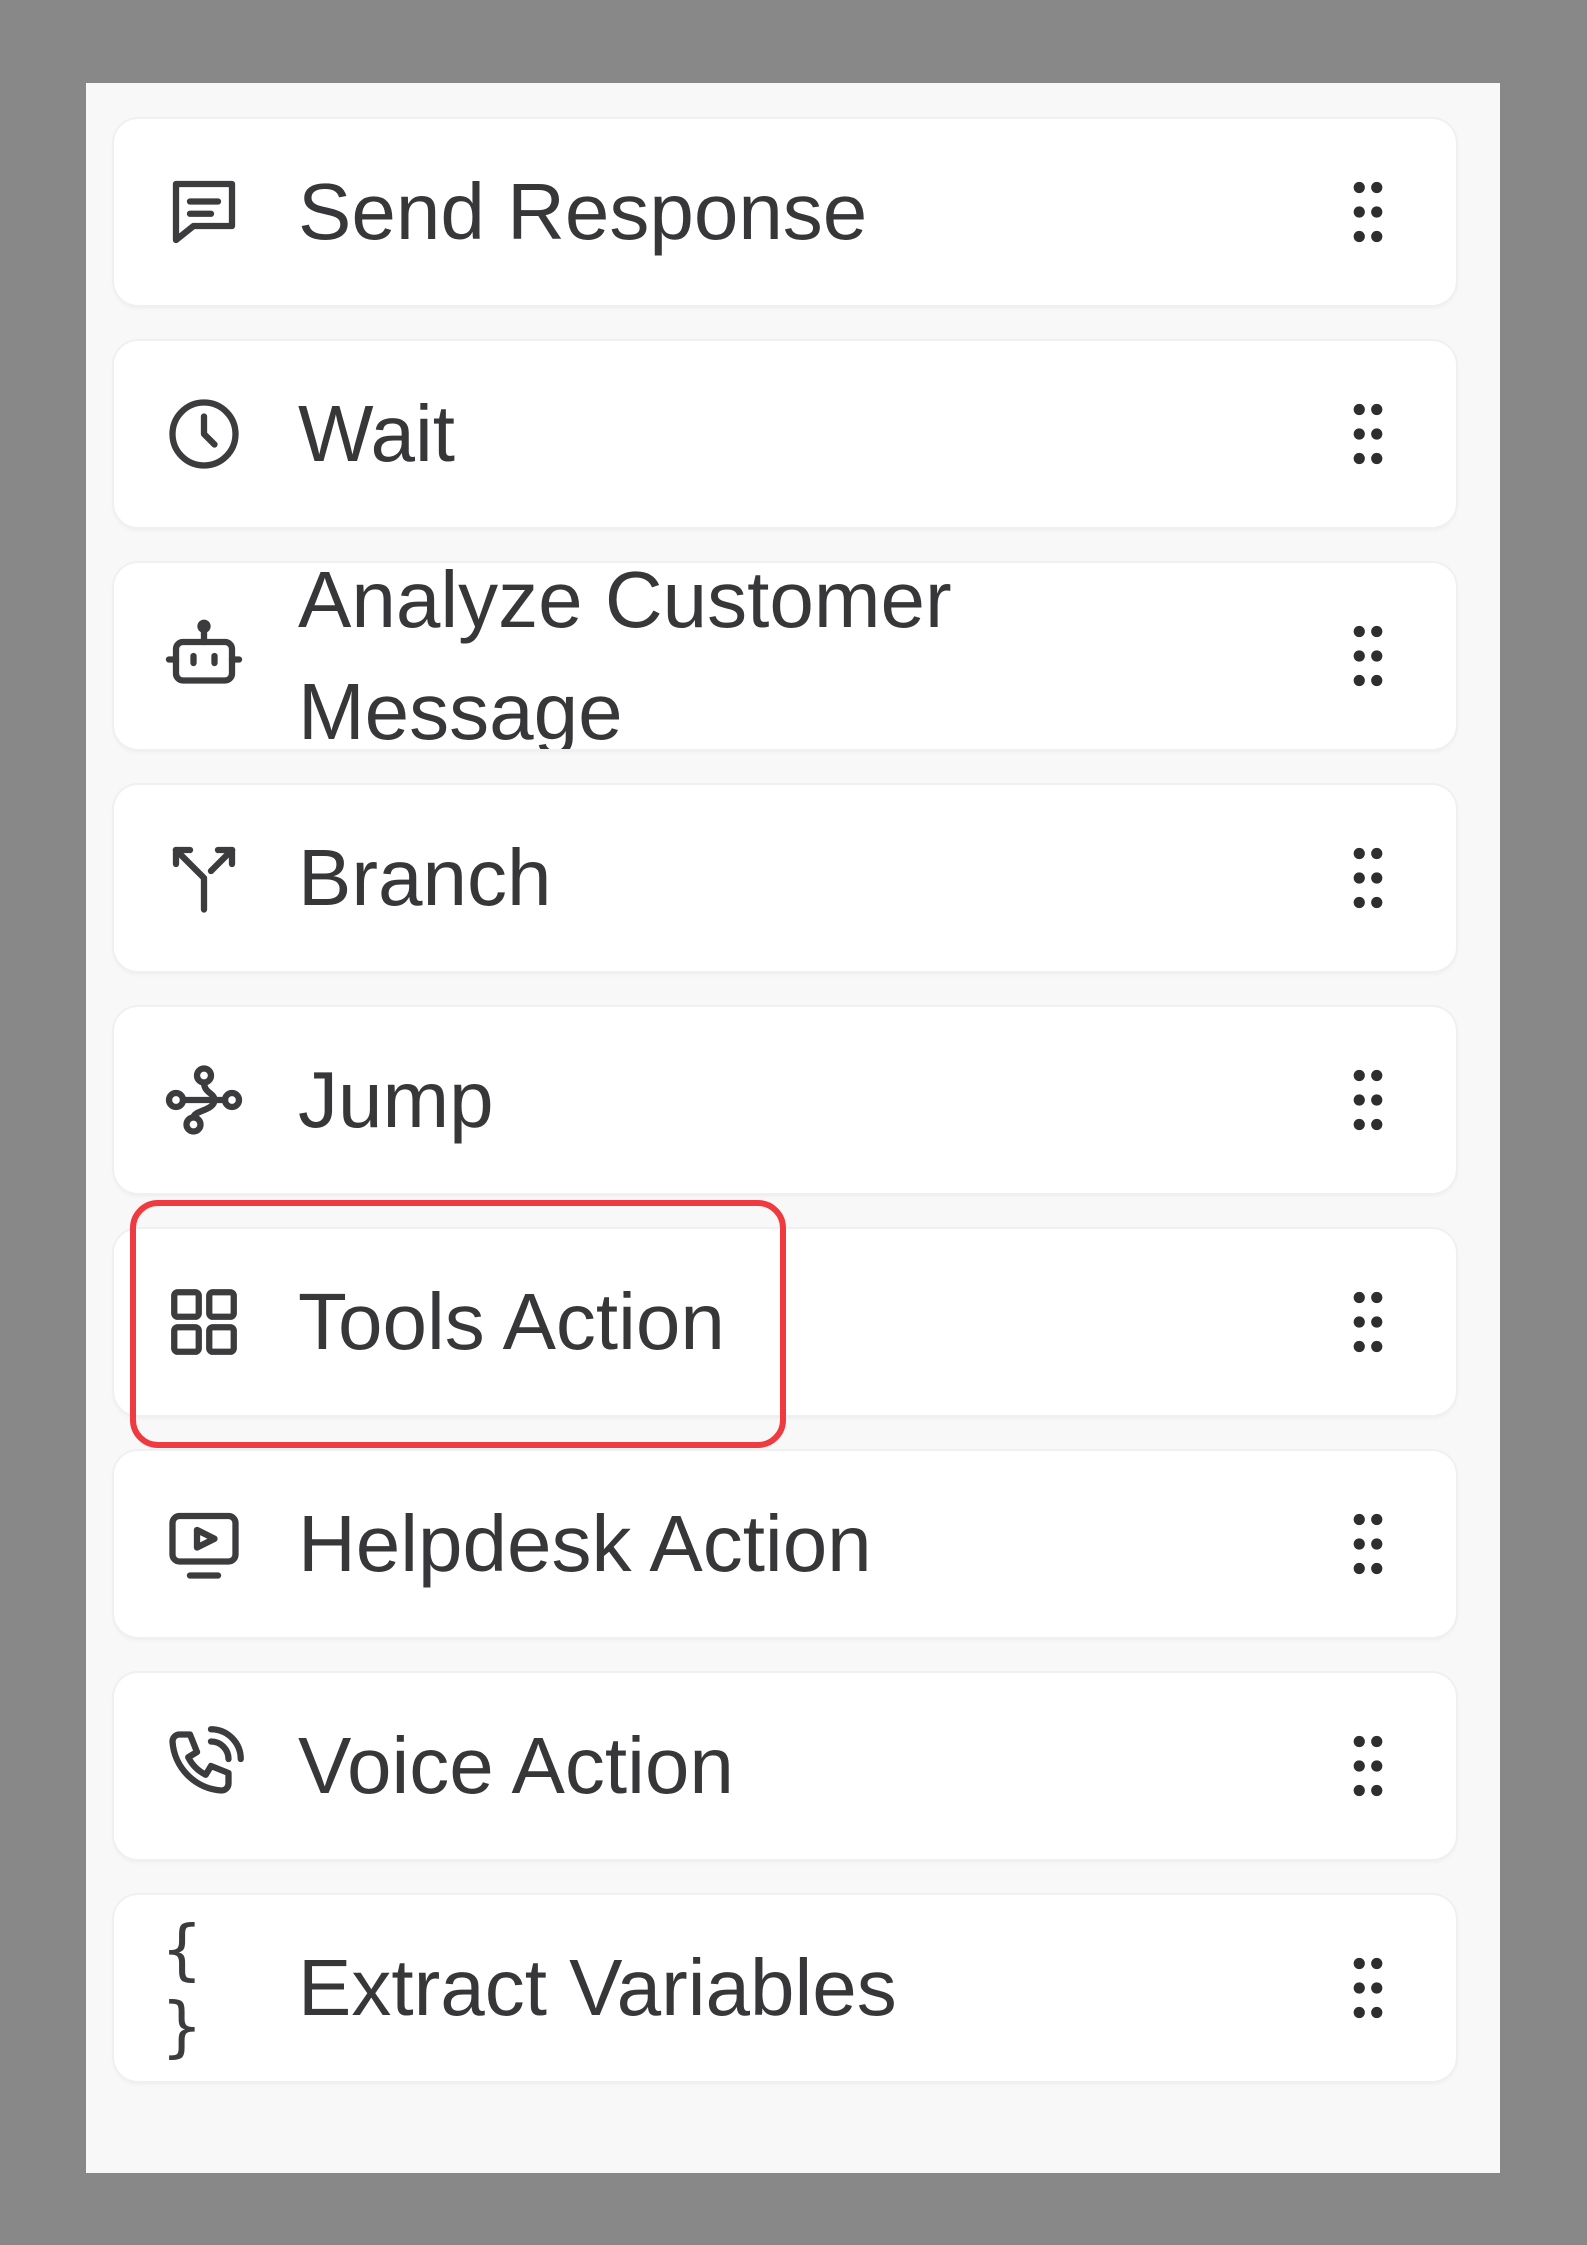  Describe the element at coordinates (204, 656) in the screenshot. I see `bot-icon` at that location.